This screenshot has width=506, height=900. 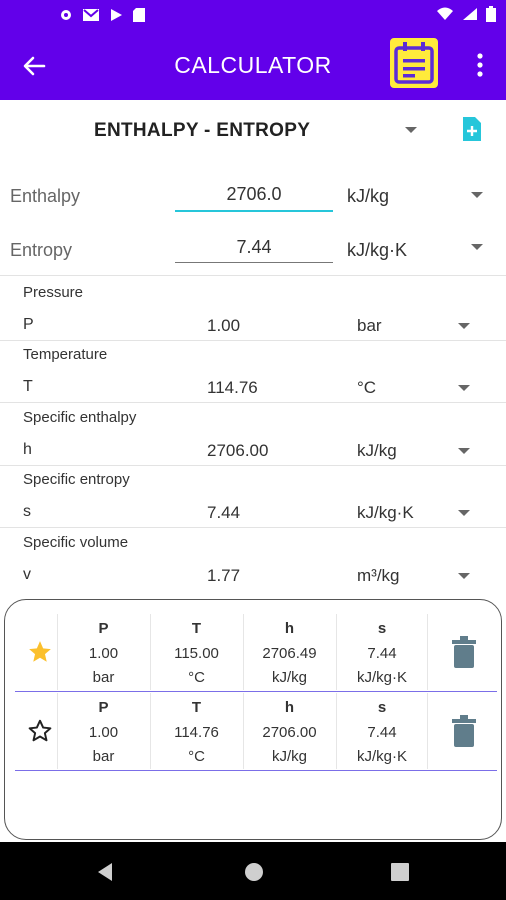 I want to click on enthalpy-underline, so click(x=254, y=211).